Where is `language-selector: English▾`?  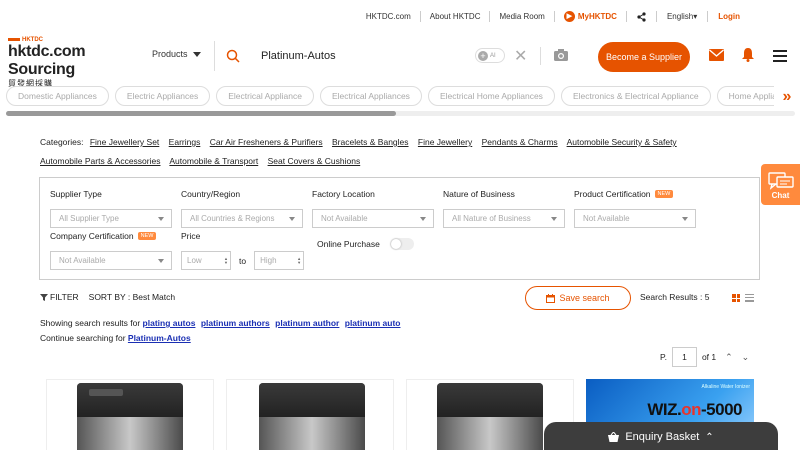
language-selector: English▾ is located at coordinates (683, 16).